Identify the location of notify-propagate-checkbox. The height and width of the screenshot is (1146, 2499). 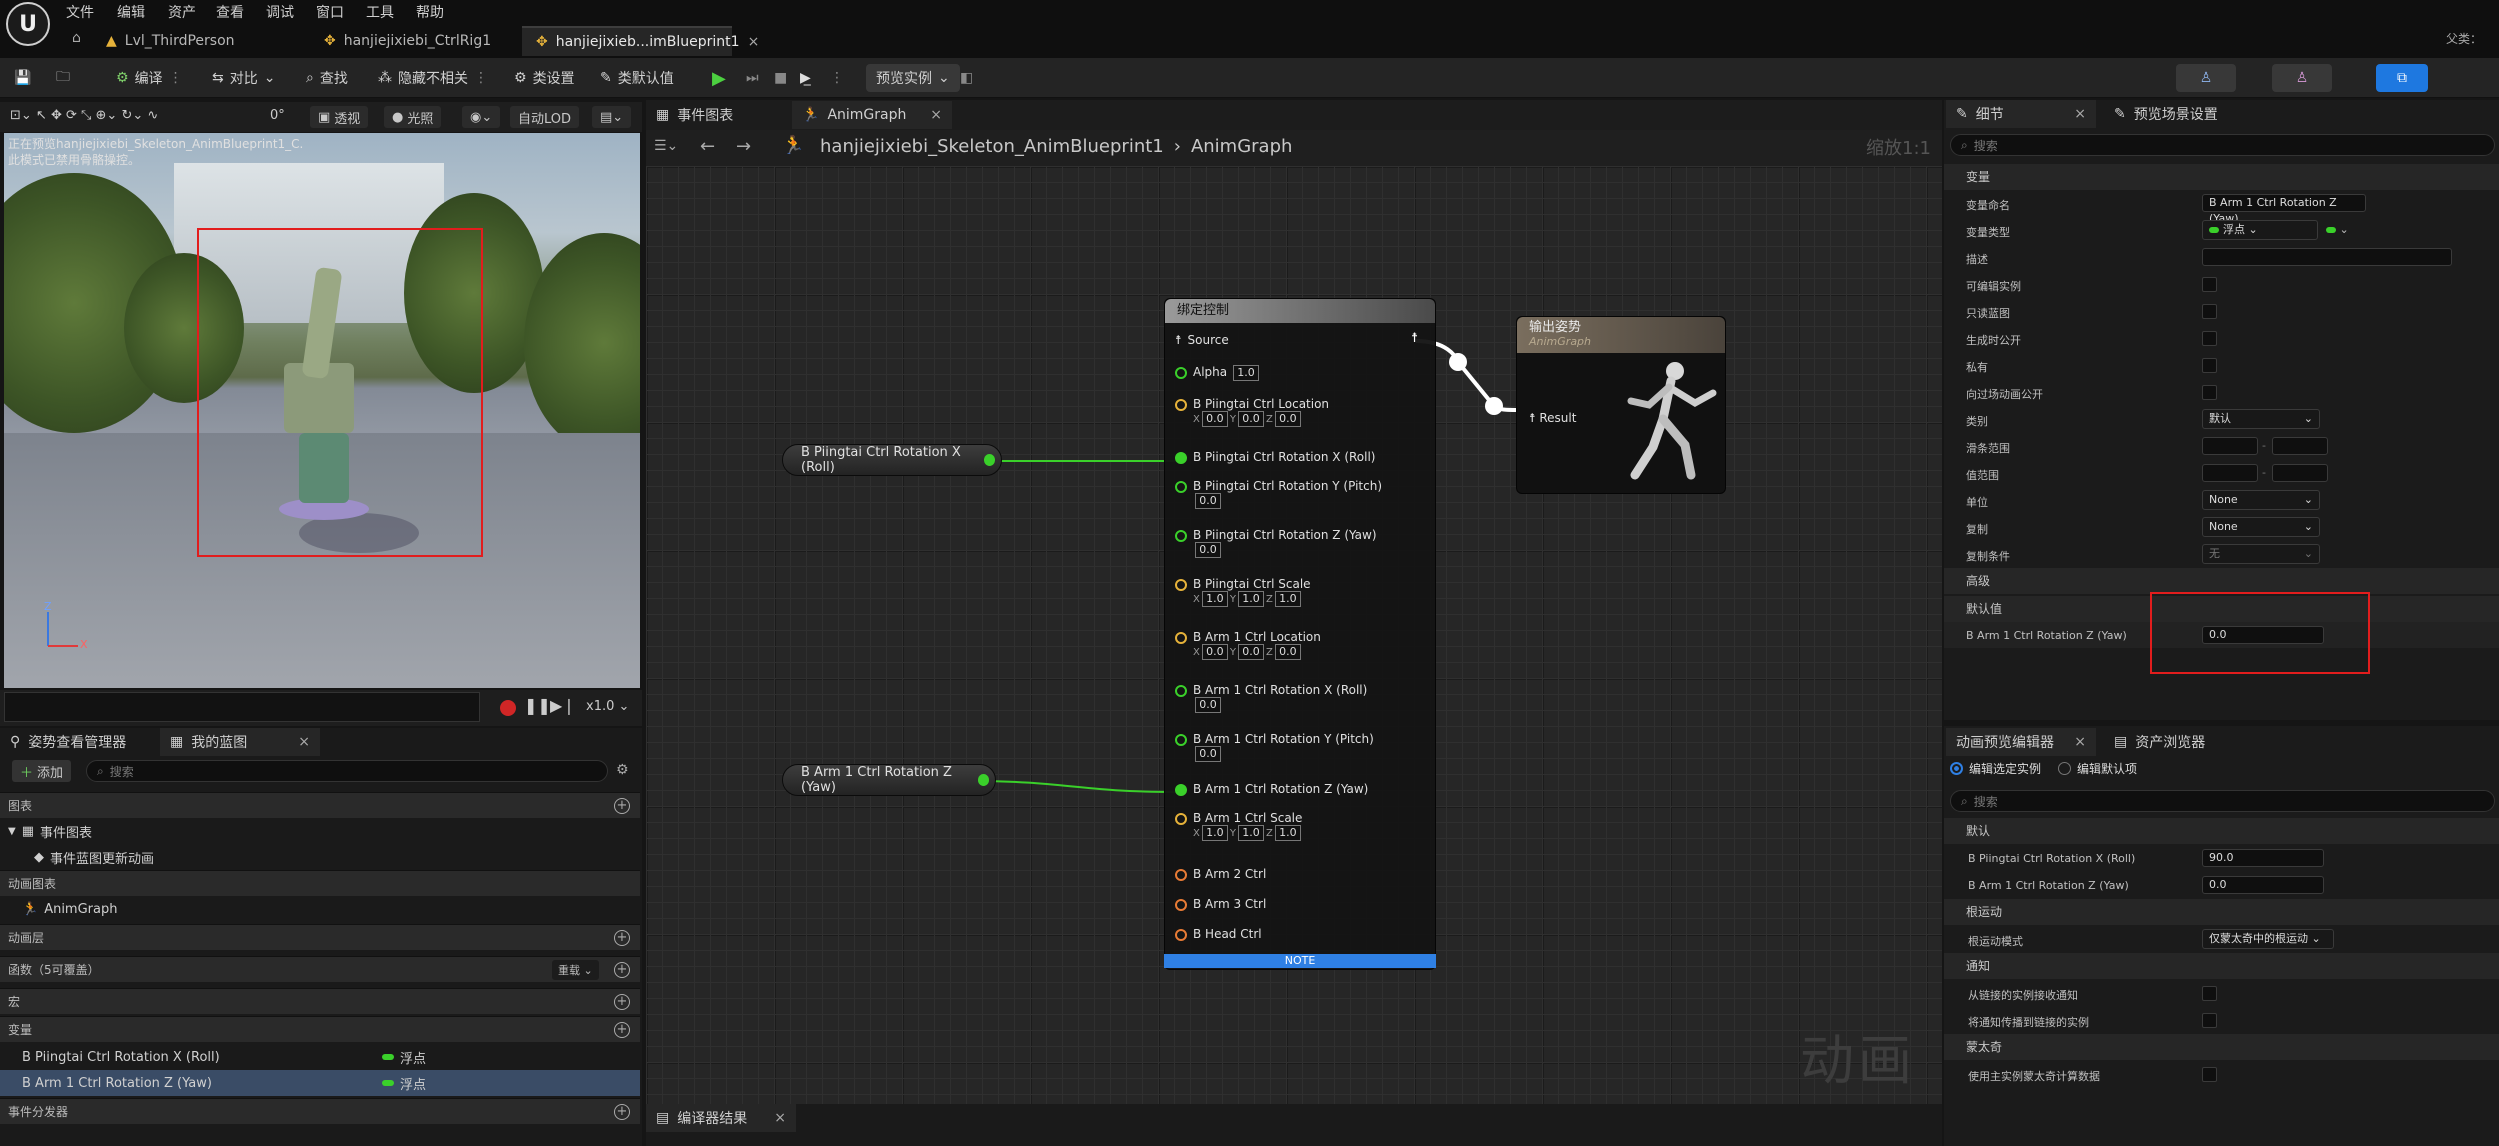
(2209, 1020).